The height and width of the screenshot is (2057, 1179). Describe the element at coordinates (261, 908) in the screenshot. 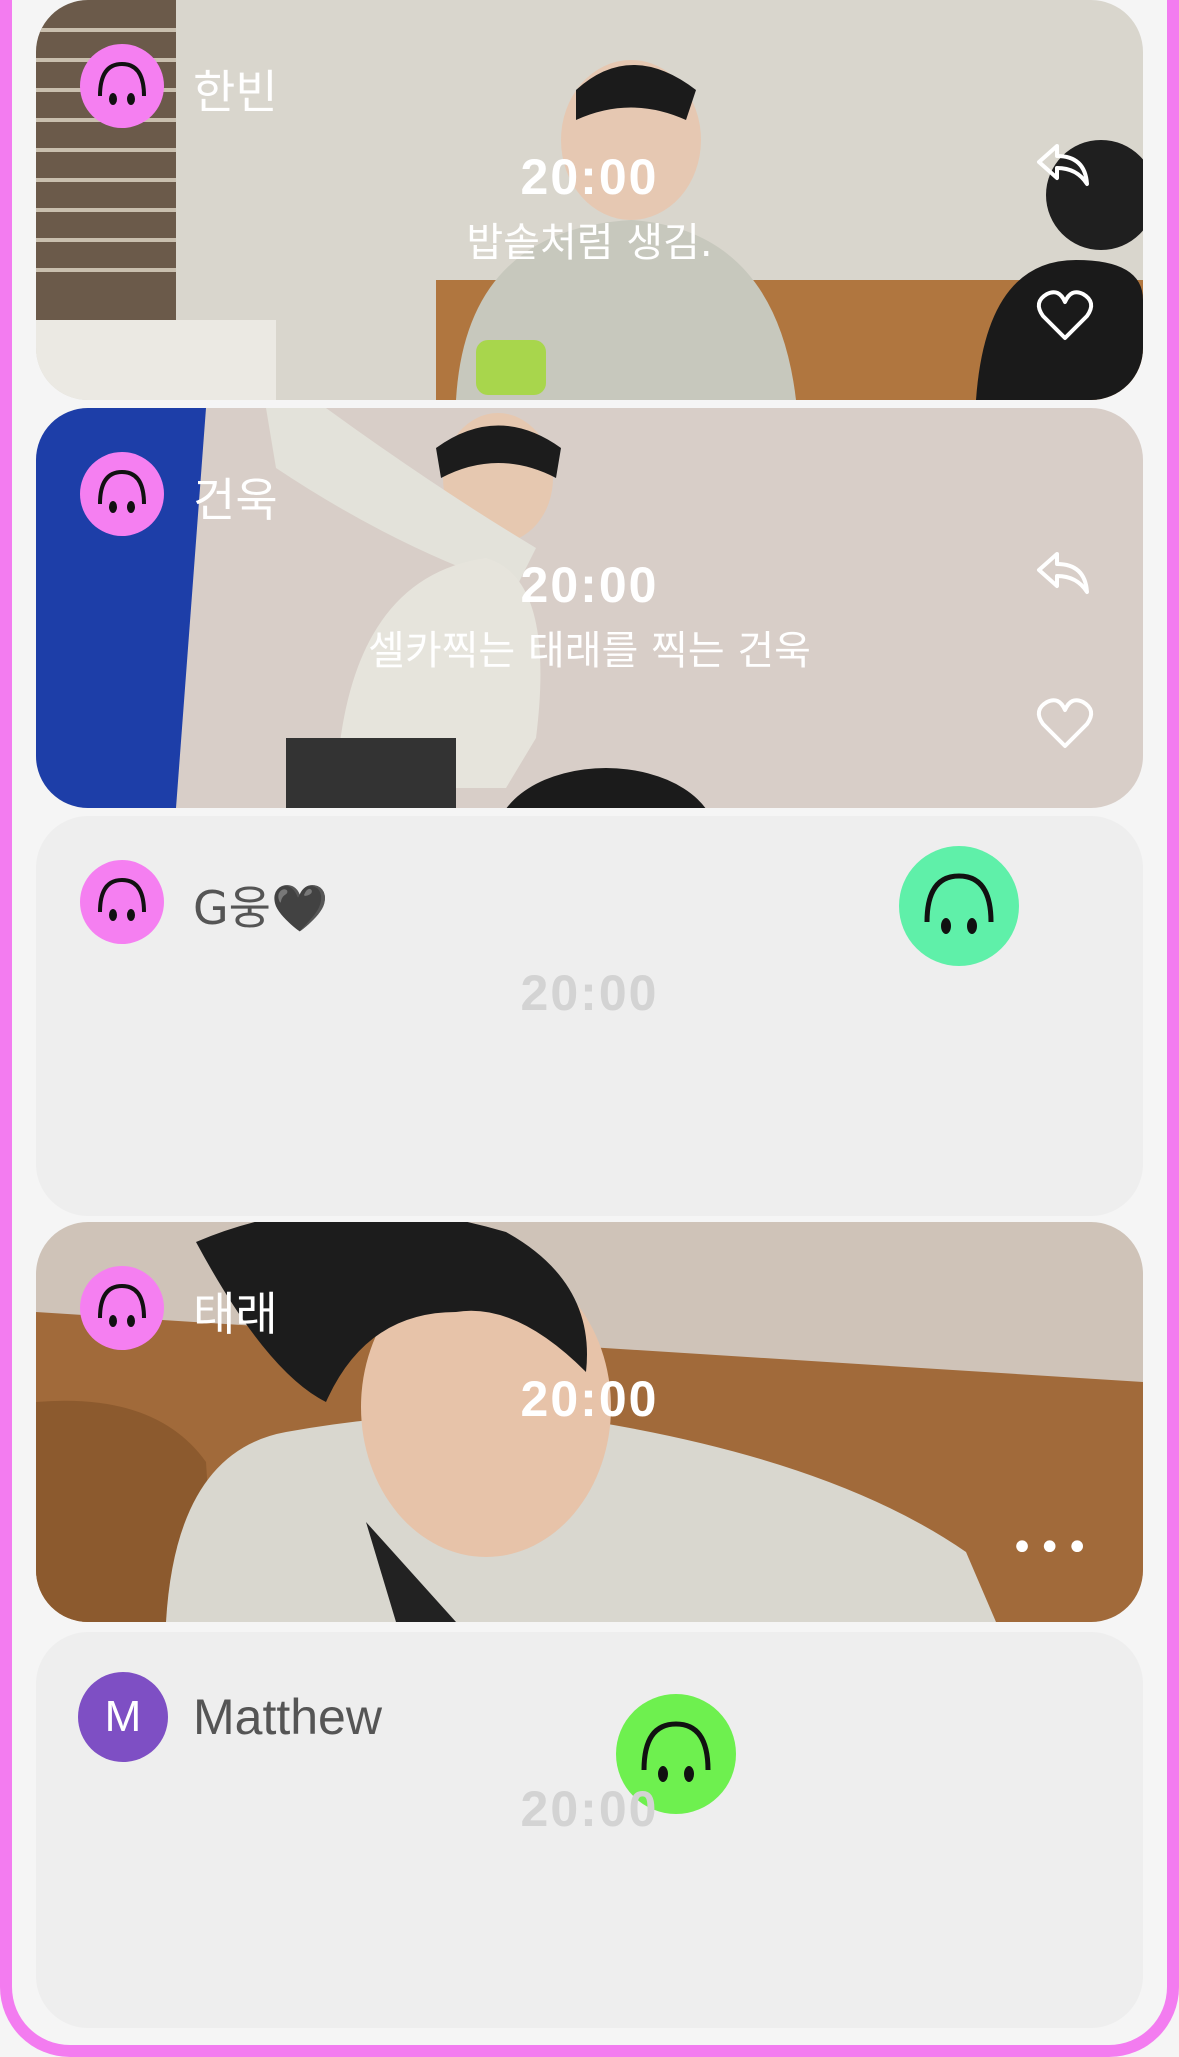

I see `username: G웅🖤` at that location.